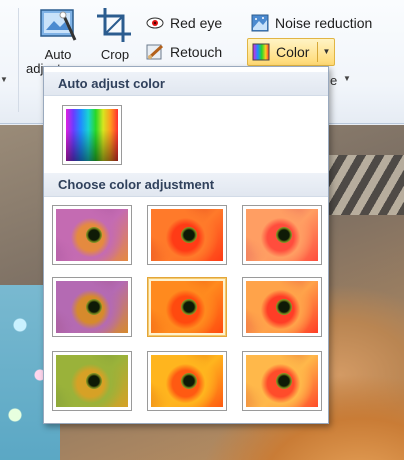 The width and height of the screenshot is (404, 460). I want to click on color-button: Color ▼, so click(291, 52).